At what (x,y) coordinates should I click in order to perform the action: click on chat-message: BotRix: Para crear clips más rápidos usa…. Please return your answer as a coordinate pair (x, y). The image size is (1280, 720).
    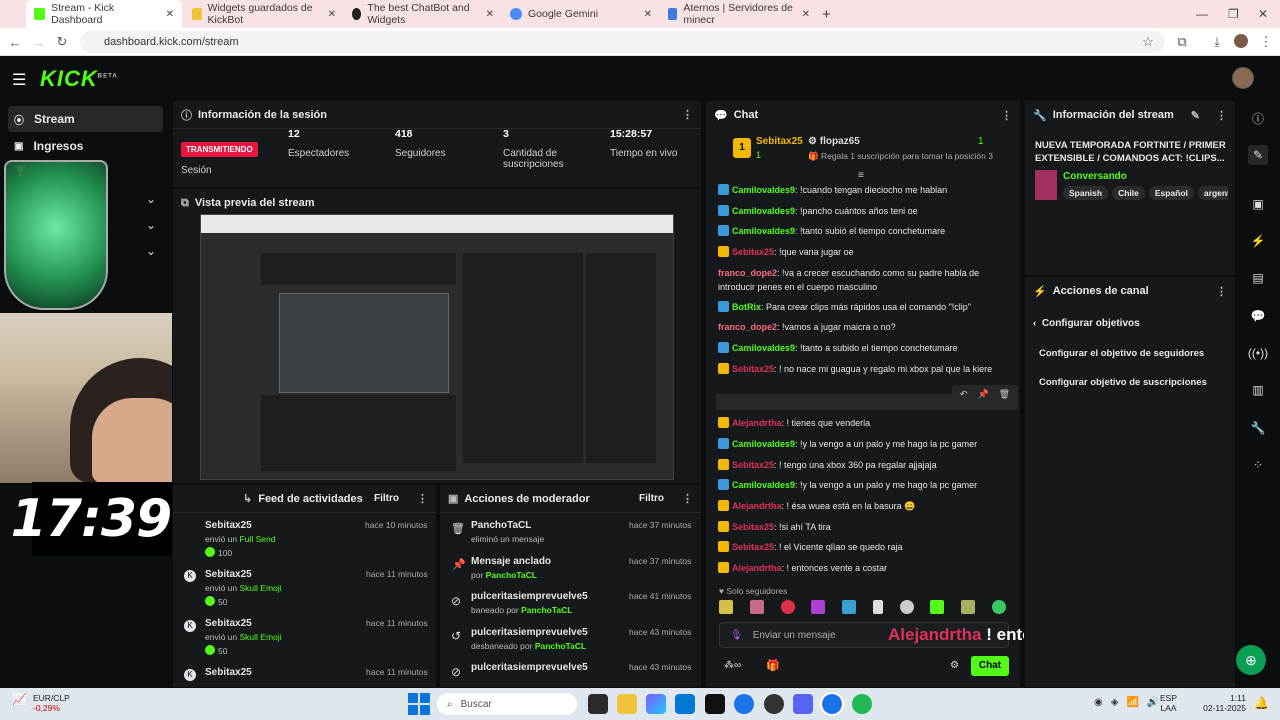
    Looking at the image, I should click on (863, 307).